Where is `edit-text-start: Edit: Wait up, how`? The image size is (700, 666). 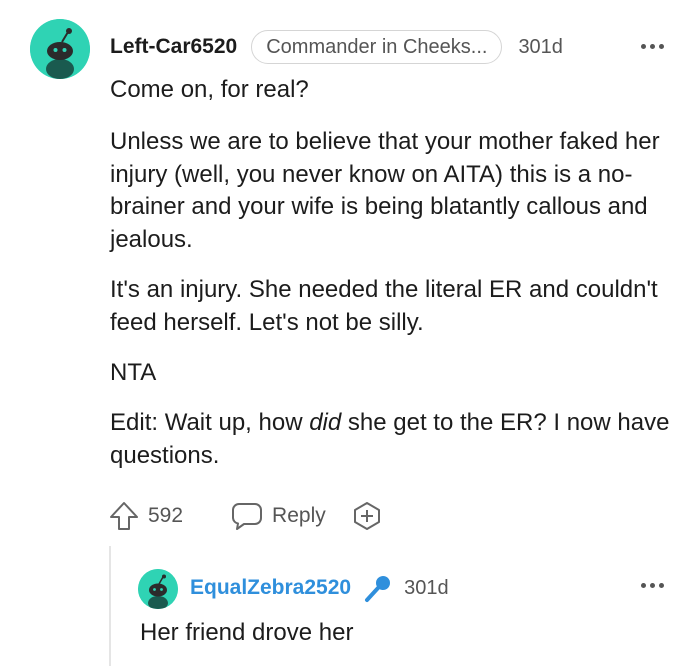 edit-text-start: Edit: Wait up, how is located at coordinates (210, 422).